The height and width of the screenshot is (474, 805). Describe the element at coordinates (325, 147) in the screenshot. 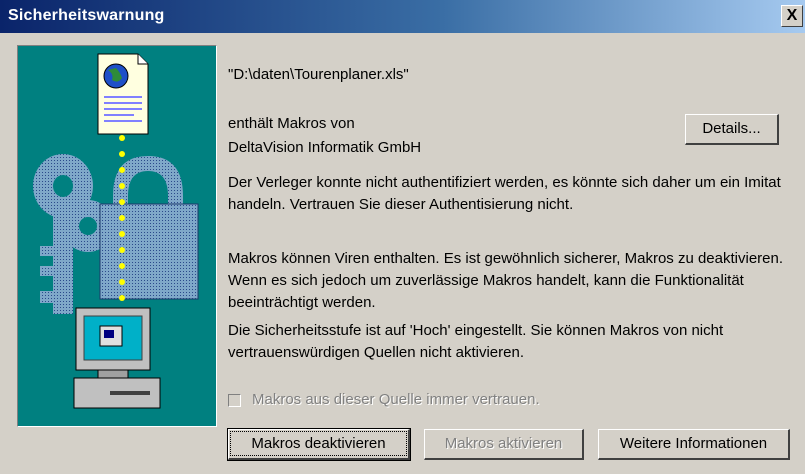

I see `publisher-name: DeltaVision Informatik GmbH` at that location.